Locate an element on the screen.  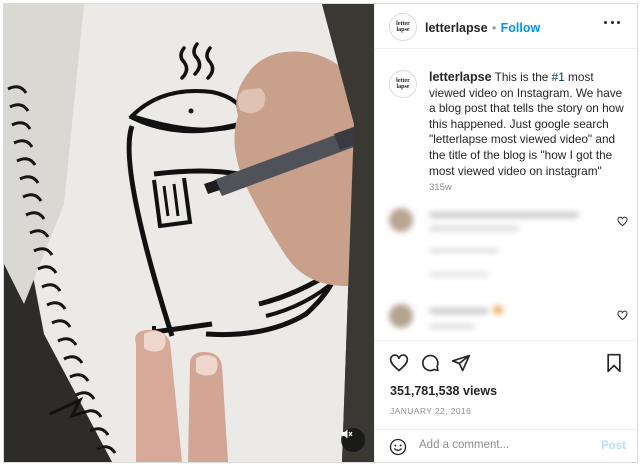
caption-hashtag: #1 is located at coordinates (558, 77).